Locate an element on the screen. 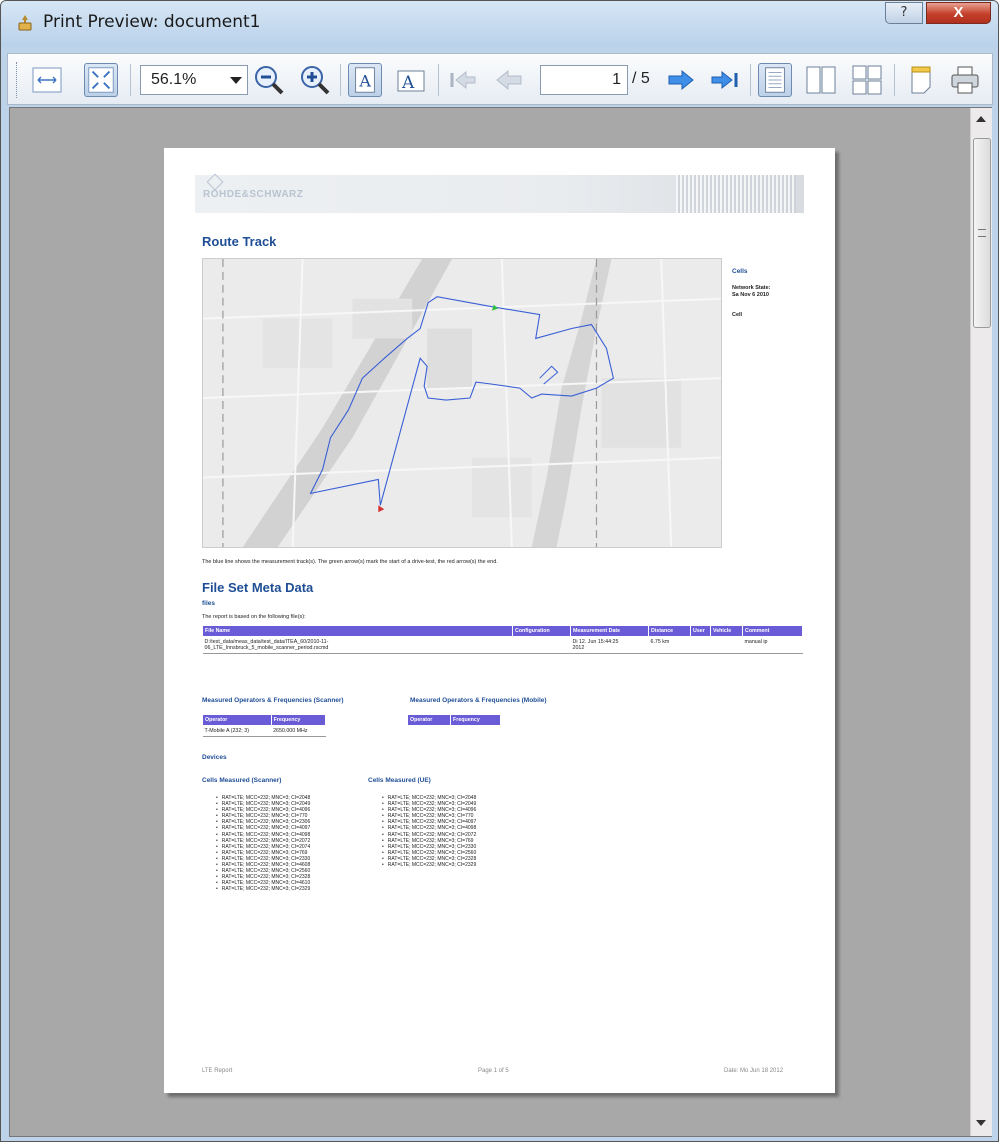  table-row: T-Mobile A (232; 3) 2650.000 MHz is located at coordinates (264, 731).